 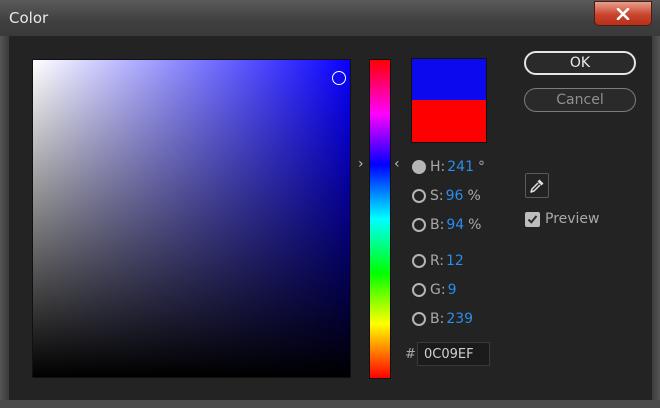 I want to click on title-bar: Color, so click(x=330, y=18).